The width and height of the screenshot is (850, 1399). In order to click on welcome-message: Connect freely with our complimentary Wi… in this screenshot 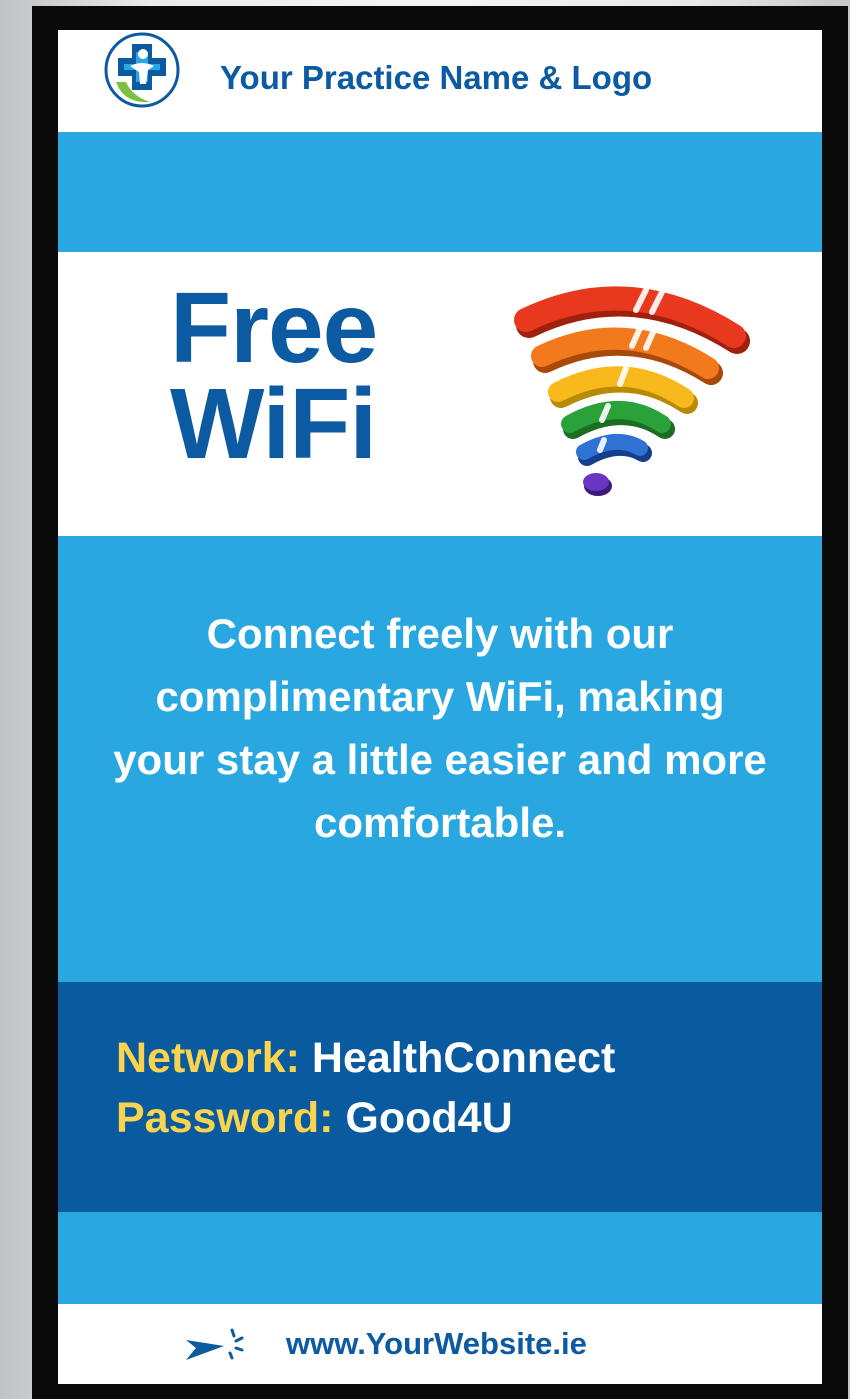, I will do `click(440, 728)`.